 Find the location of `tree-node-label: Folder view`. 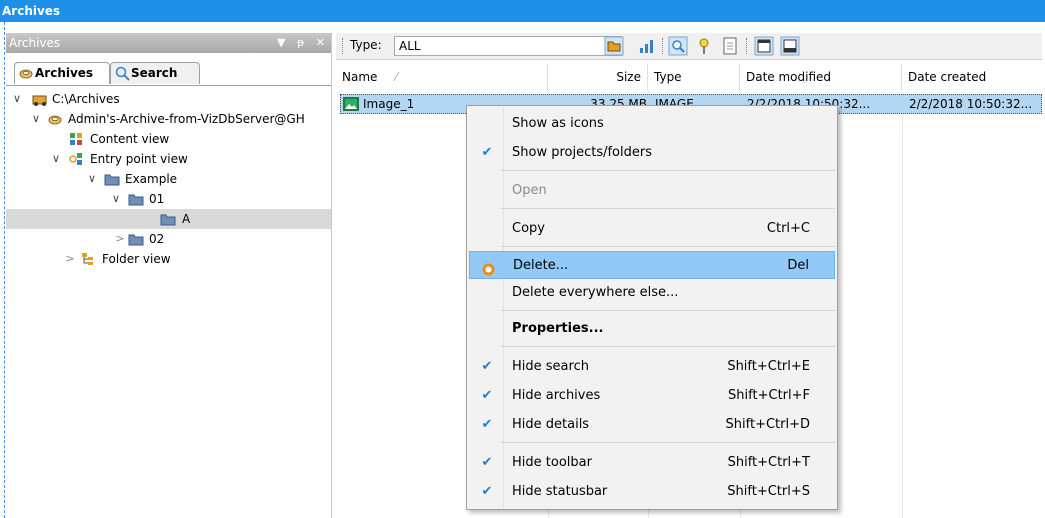

tree-node-label: Folder view is located at coordinates (136, 259).